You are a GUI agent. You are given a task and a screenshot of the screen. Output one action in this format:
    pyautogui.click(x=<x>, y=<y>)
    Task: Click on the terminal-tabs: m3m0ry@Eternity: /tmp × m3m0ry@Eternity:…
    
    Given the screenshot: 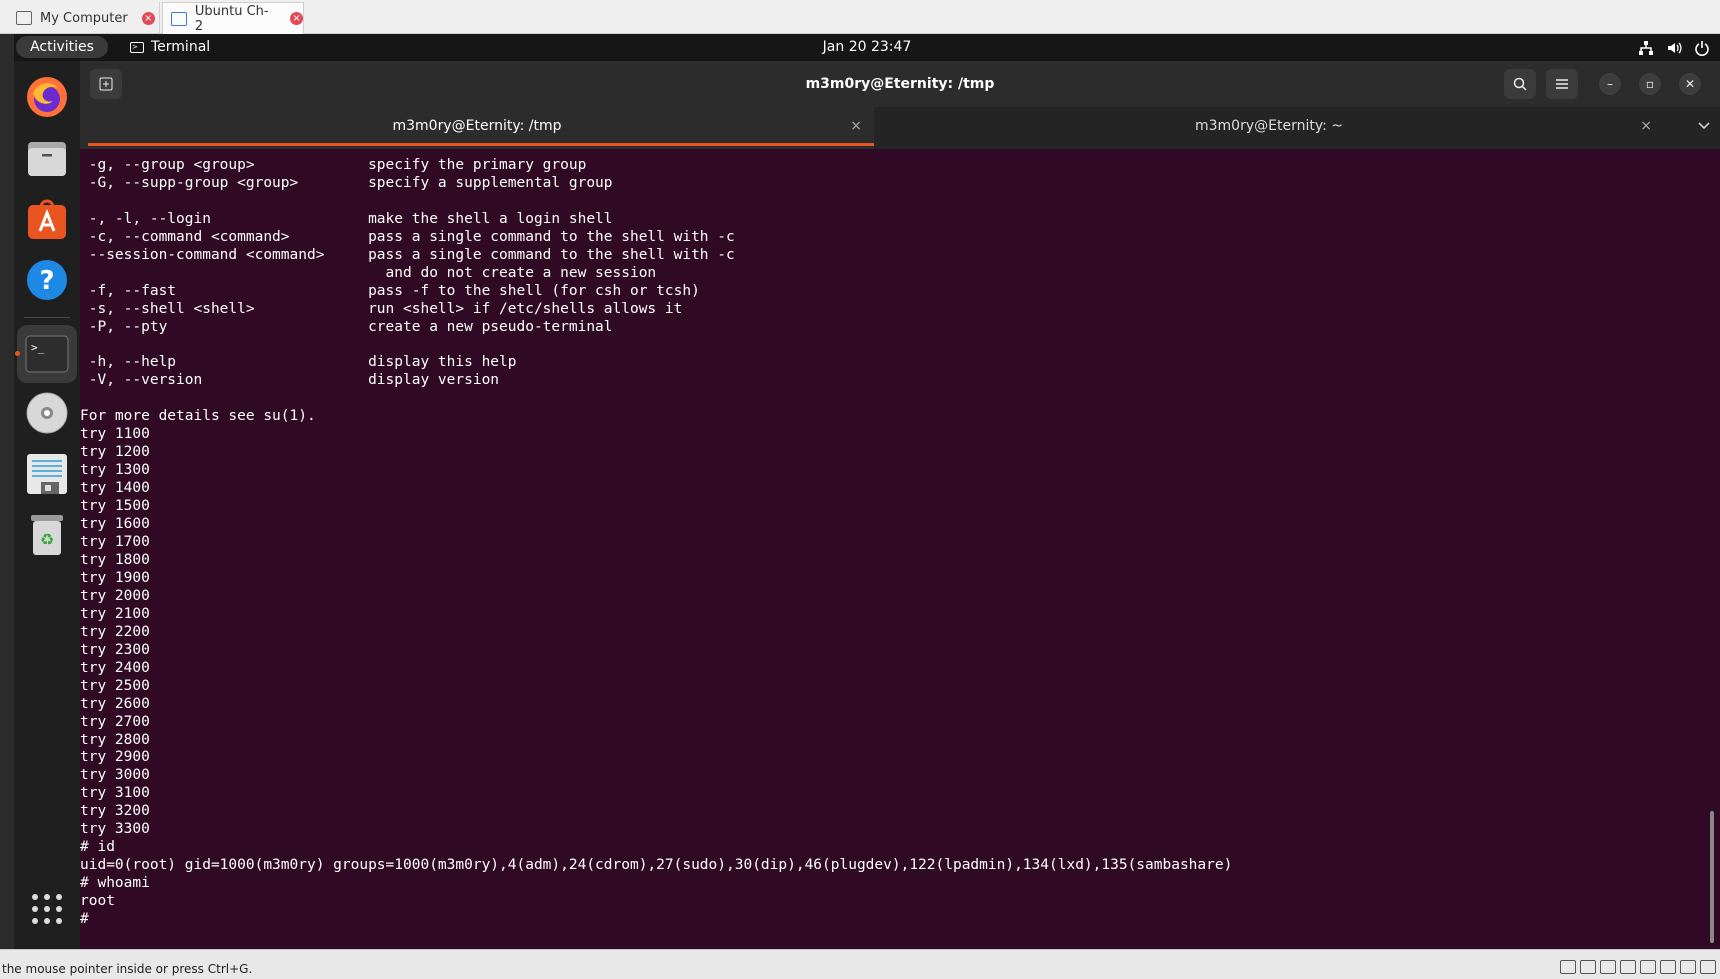 What is the action you would take?
    pyautogui.click(x=900, y=128)
    